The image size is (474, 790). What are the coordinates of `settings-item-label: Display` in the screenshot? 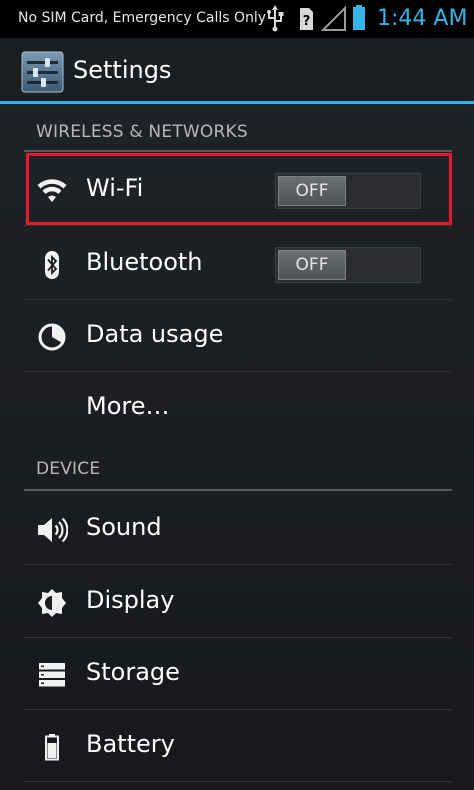 It's located at (130, 600).